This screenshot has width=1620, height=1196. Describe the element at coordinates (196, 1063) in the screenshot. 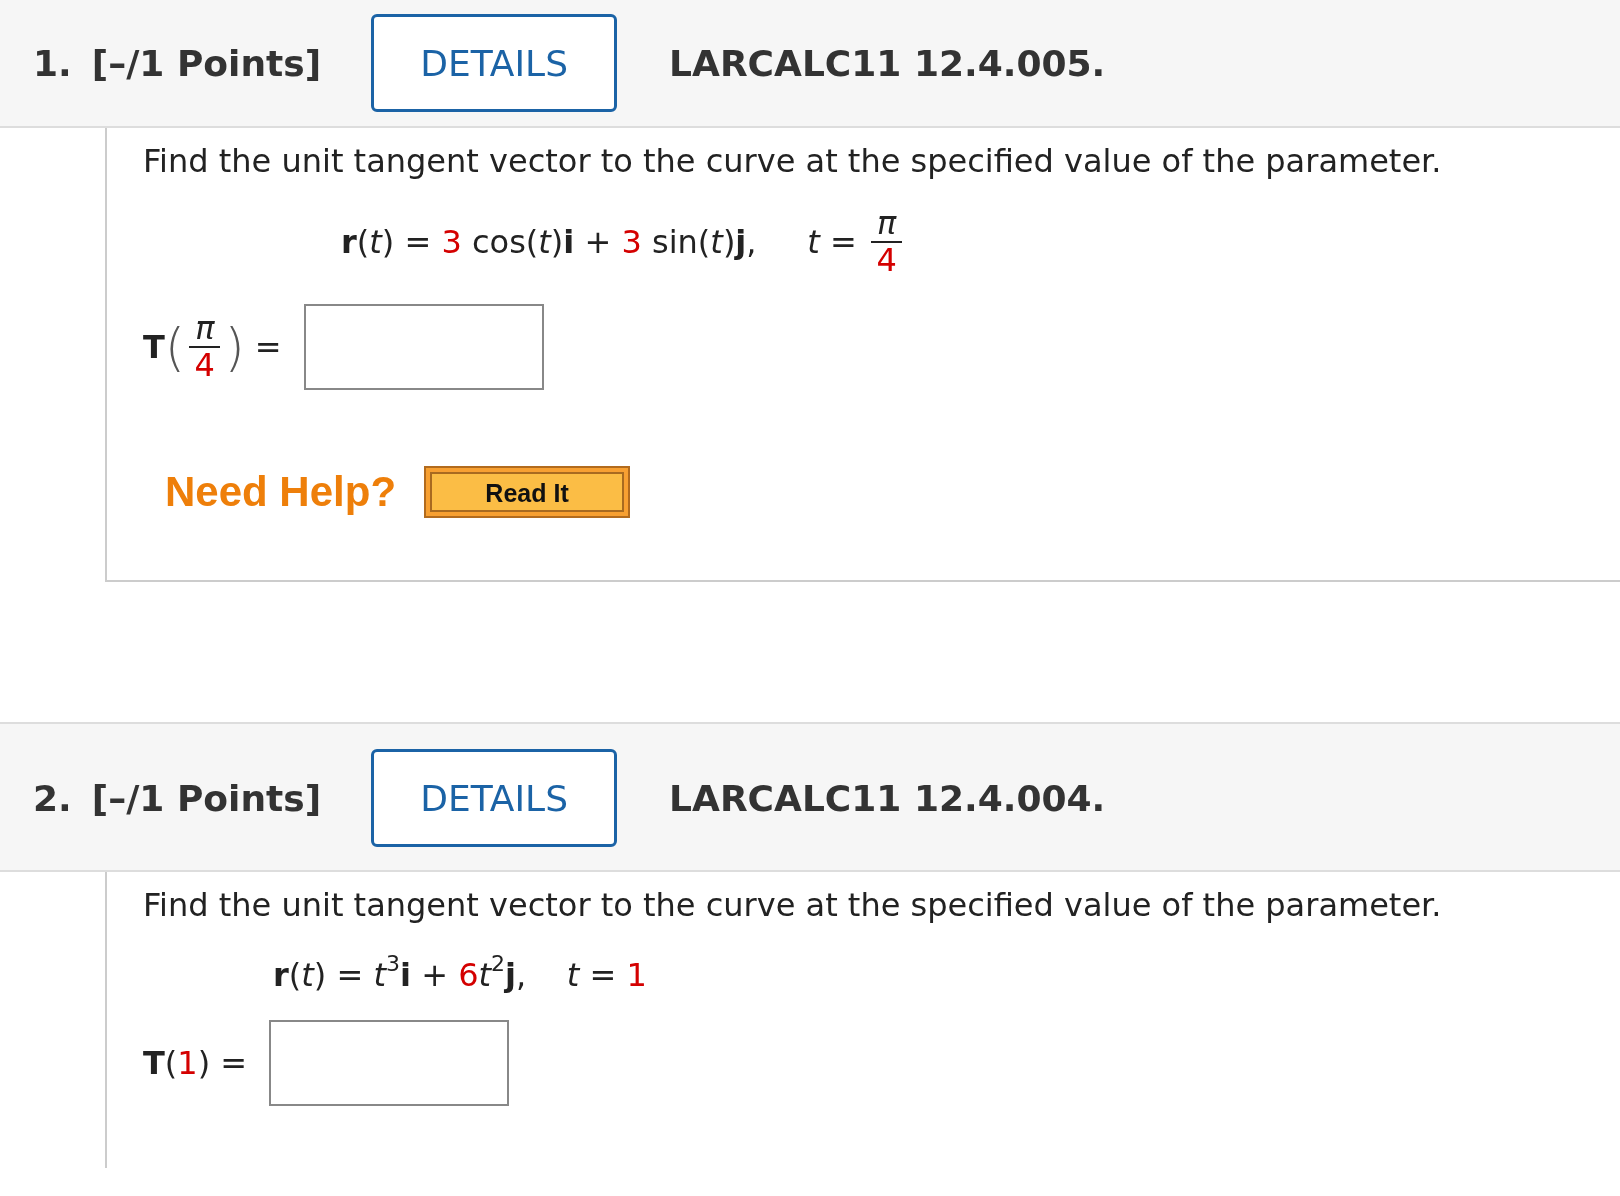

I see `answer-label: T(1) =` at that location.